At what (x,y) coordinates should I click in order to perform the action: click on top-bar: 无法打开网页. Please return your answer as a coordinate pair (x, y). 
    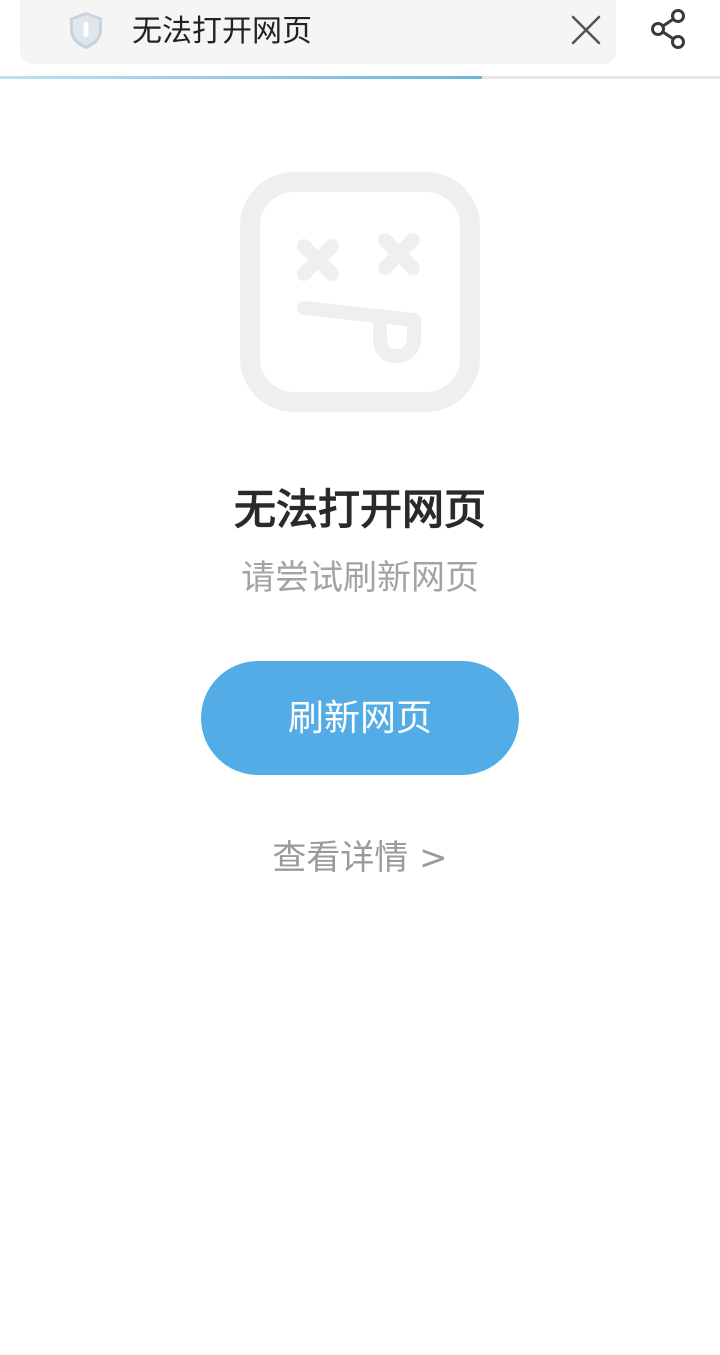
    Looking at the image, I should click on (360, 40).